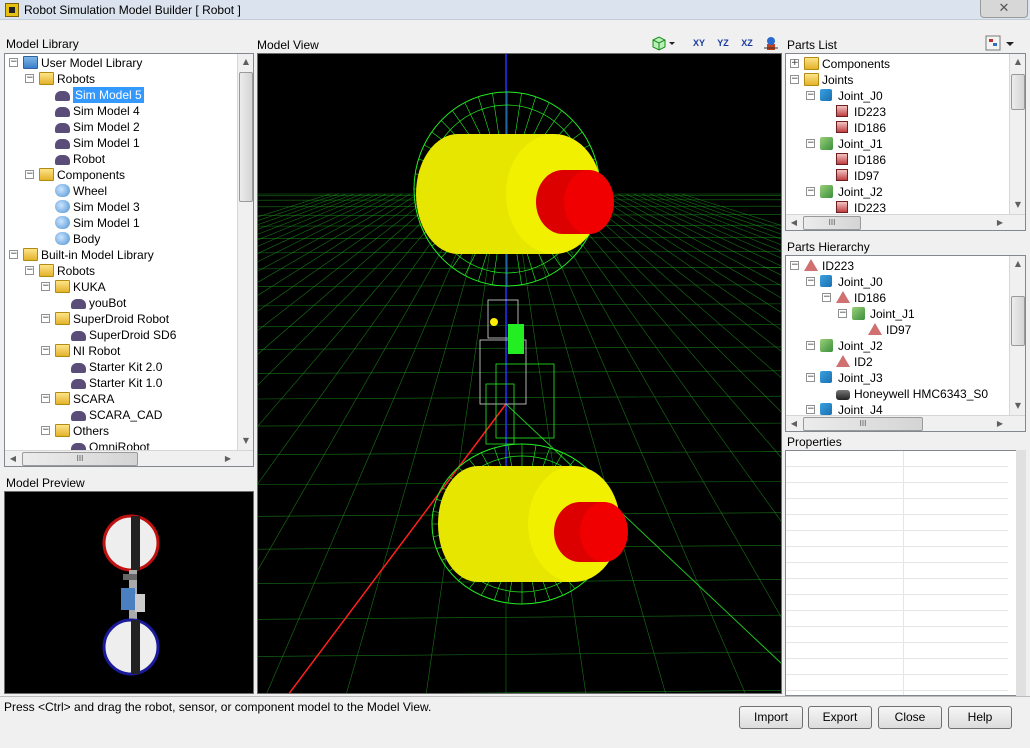  I want to click on tree-node: ID186, so click(905, 160).